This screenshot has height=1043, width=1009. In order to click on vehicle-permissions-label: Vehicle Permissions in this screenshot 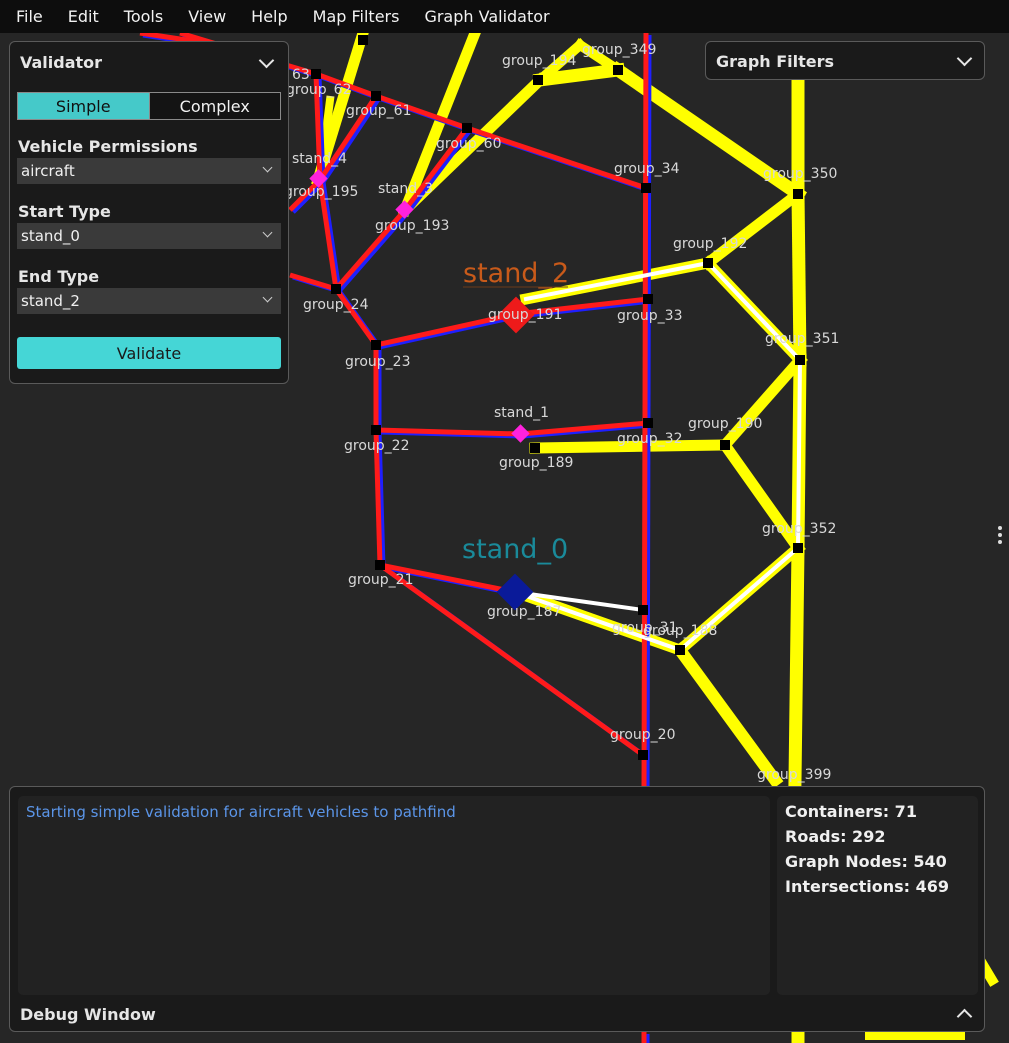, I will do `click(108, 146)`.